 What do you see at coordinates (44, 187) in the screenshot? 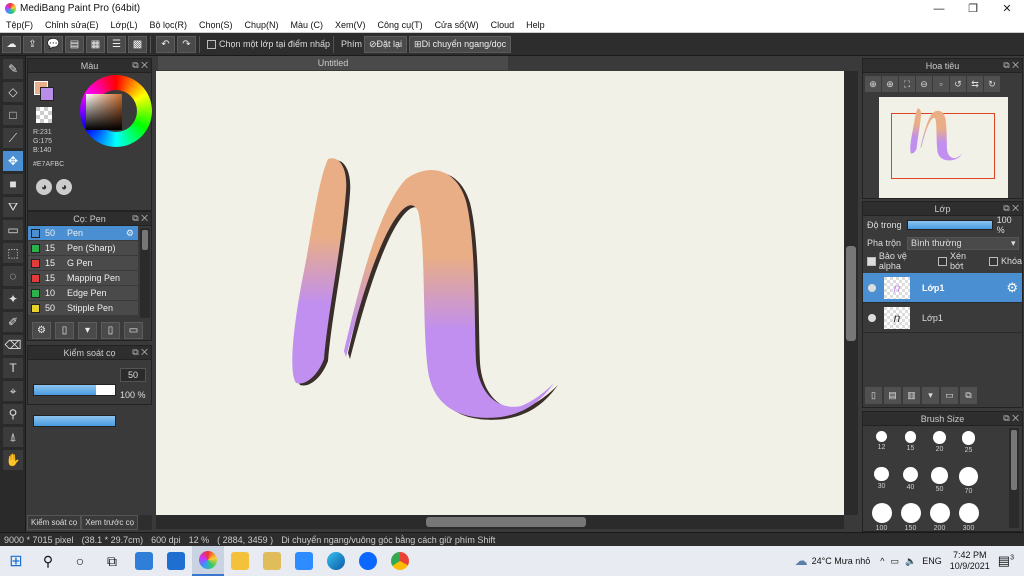
I see `palette-icon: ◕` at bounding box center [44, 187].